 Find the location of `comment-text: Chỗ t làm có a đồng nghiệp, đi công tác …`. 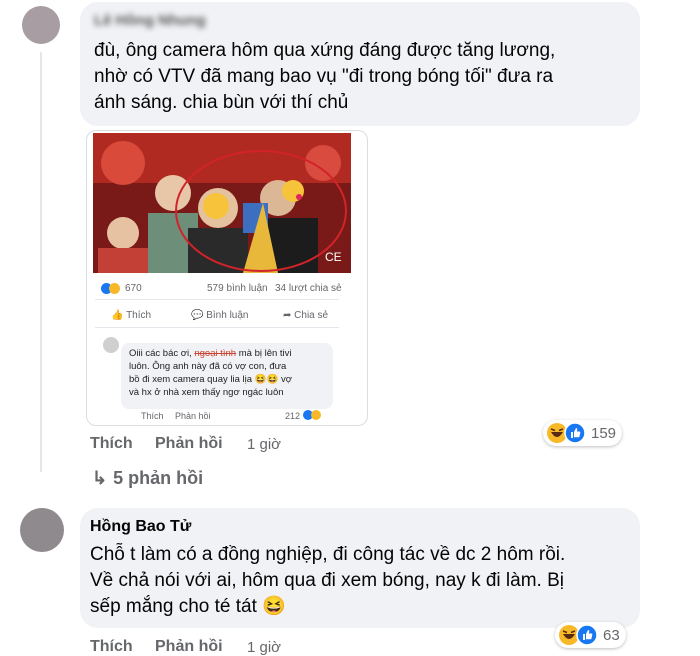

comment-text: Chỗ t làm có a đồng nghiệp, đi công tác … is located at coordinates (327, 581).